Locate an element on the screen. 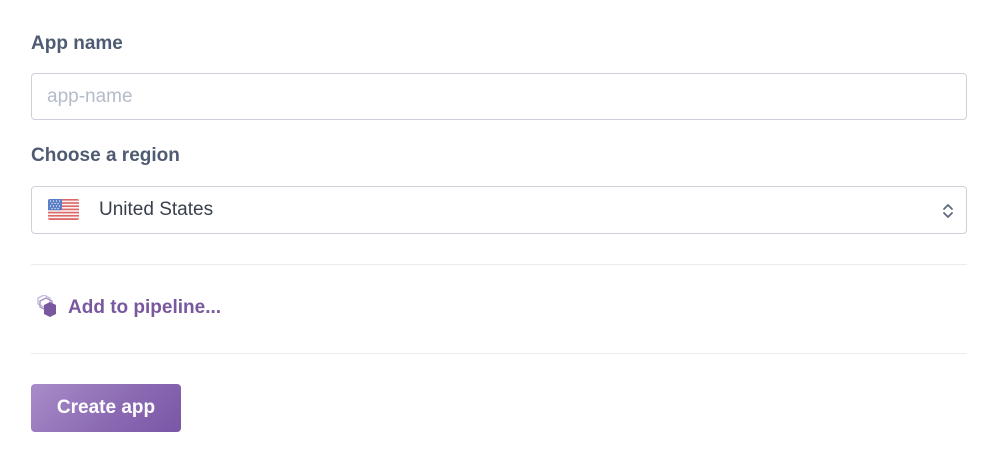 The height and width of the screenshot is (449, 991). select-arrows-icon is located at coordinates (948, 211).